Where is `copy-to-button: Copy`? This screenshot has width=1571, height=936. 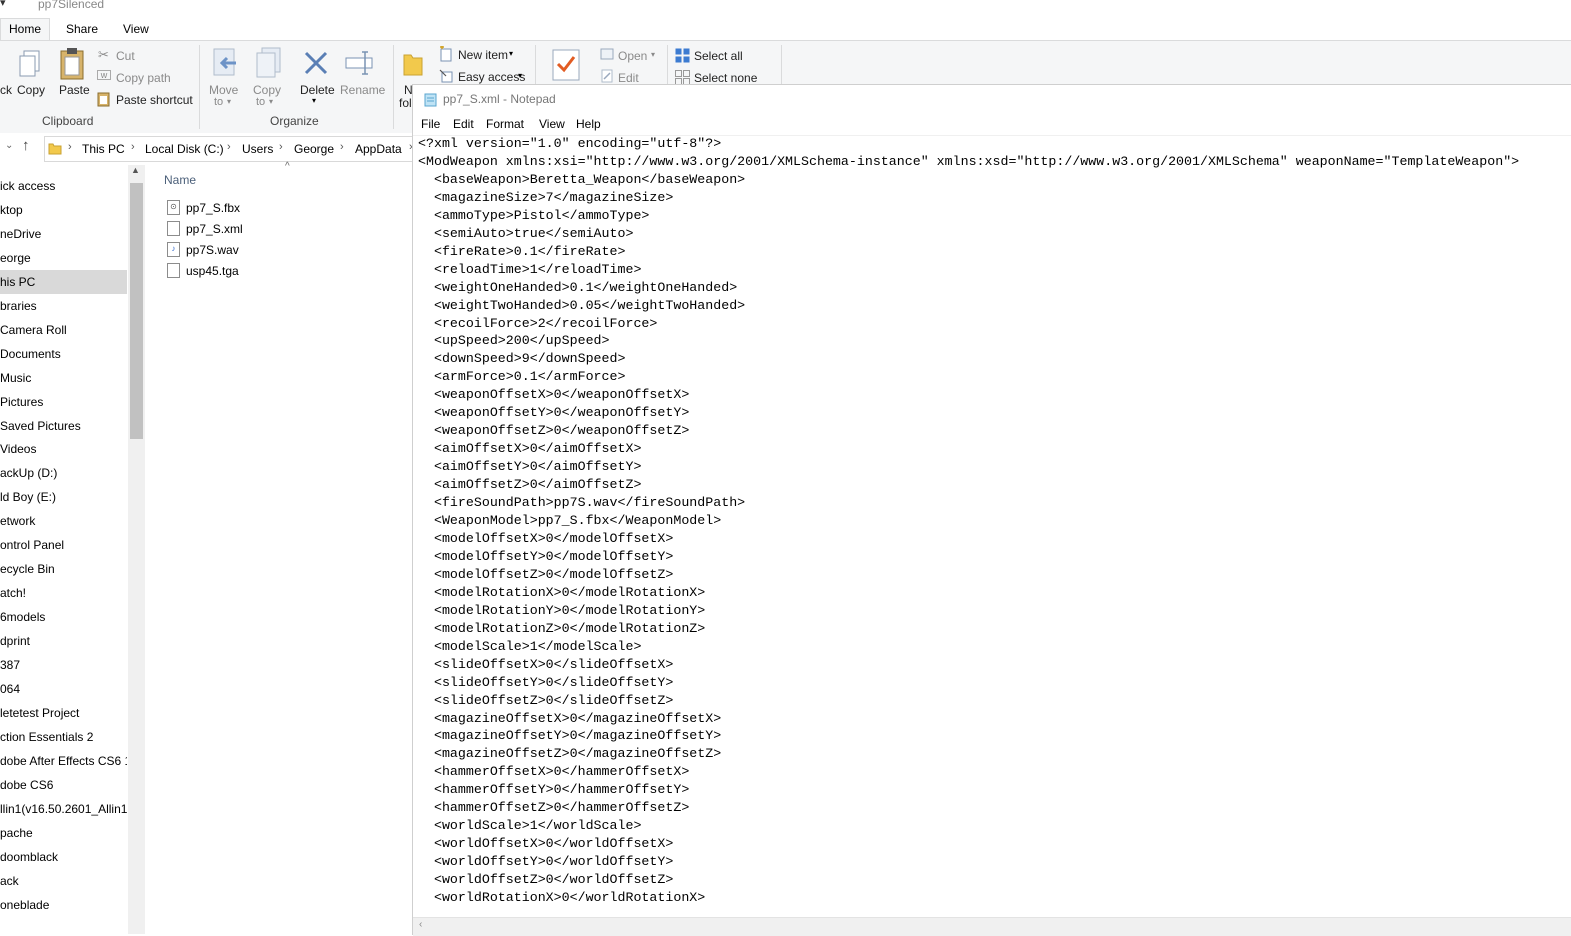
copy-to-button: Copy is located at coordinates (267, 90).